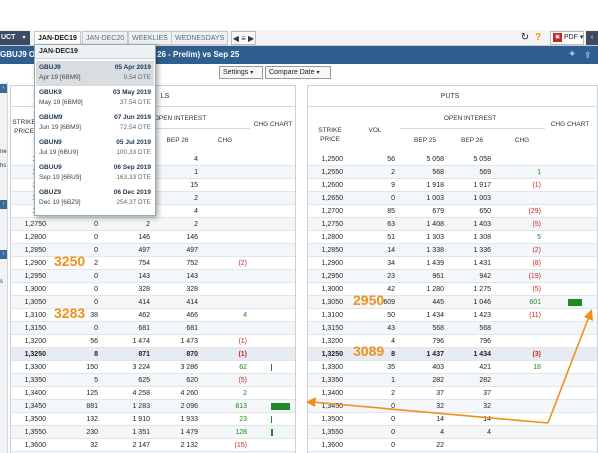  What do you see at coordinates (569, 368) in the screenshot?
I see `arrow-to-puts` at bounding box center [569, 368].